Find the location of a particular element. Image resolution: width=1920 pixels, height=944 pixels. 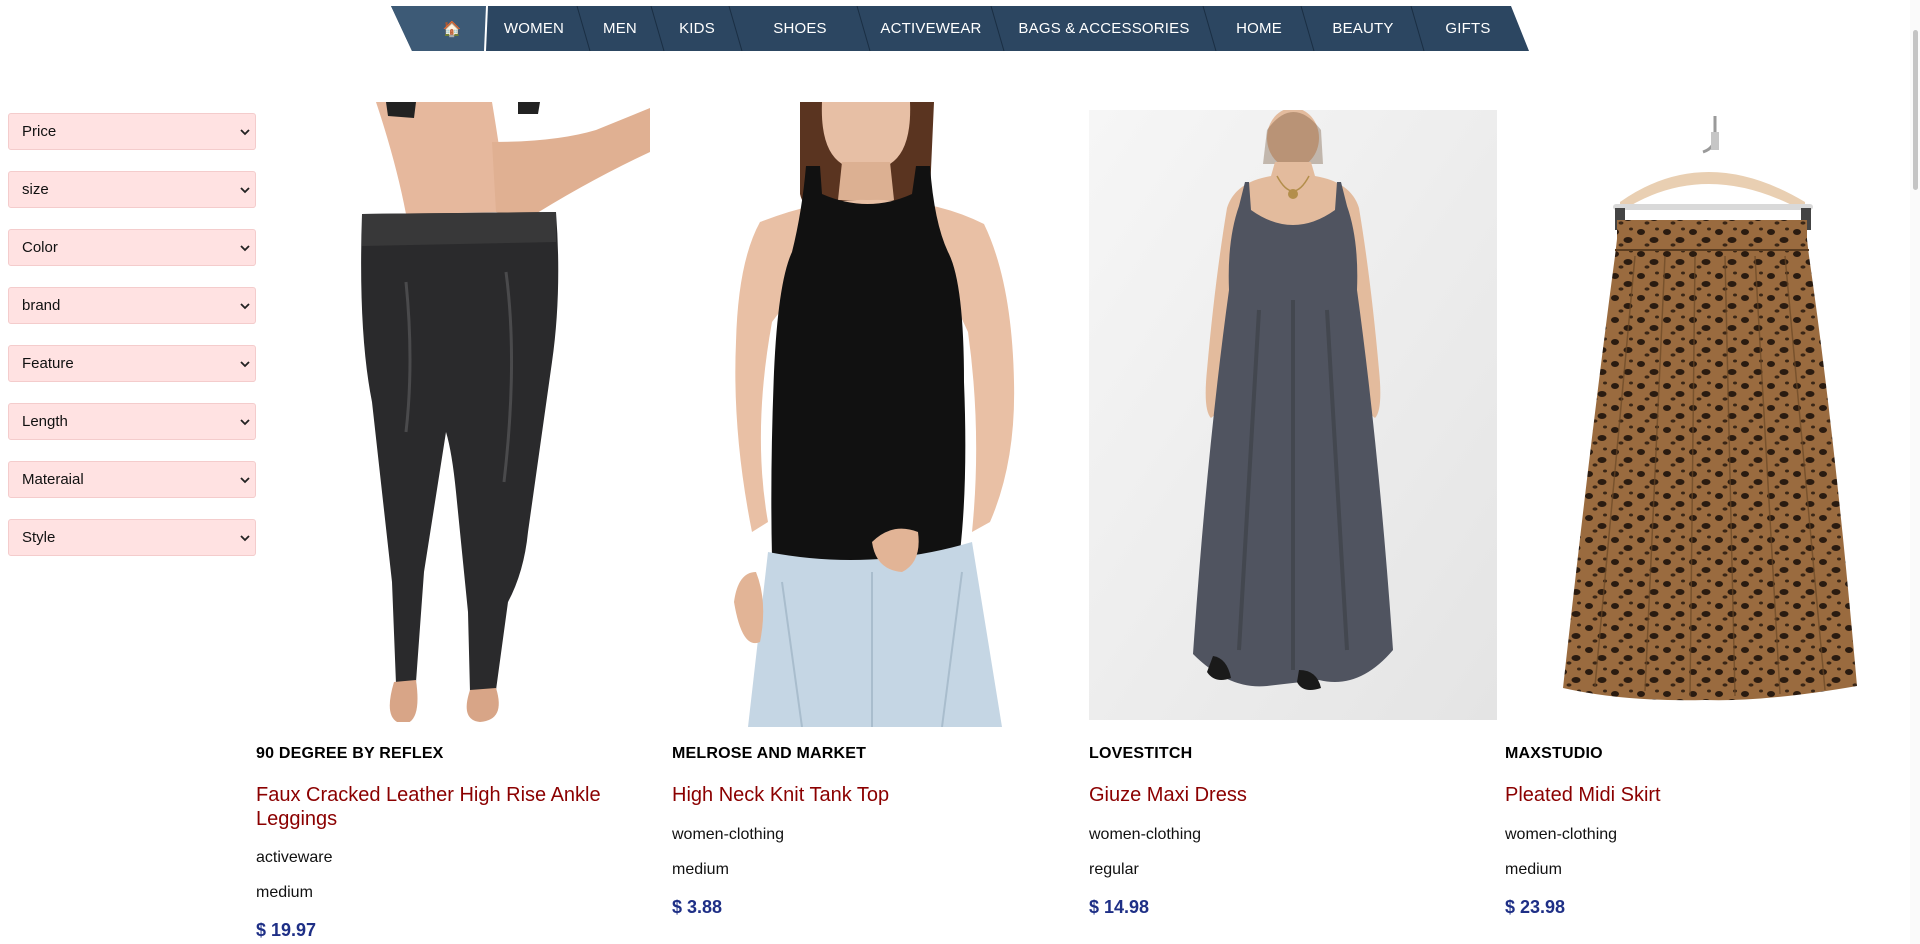

filter-label: Length is located at coordinates (45, 421).